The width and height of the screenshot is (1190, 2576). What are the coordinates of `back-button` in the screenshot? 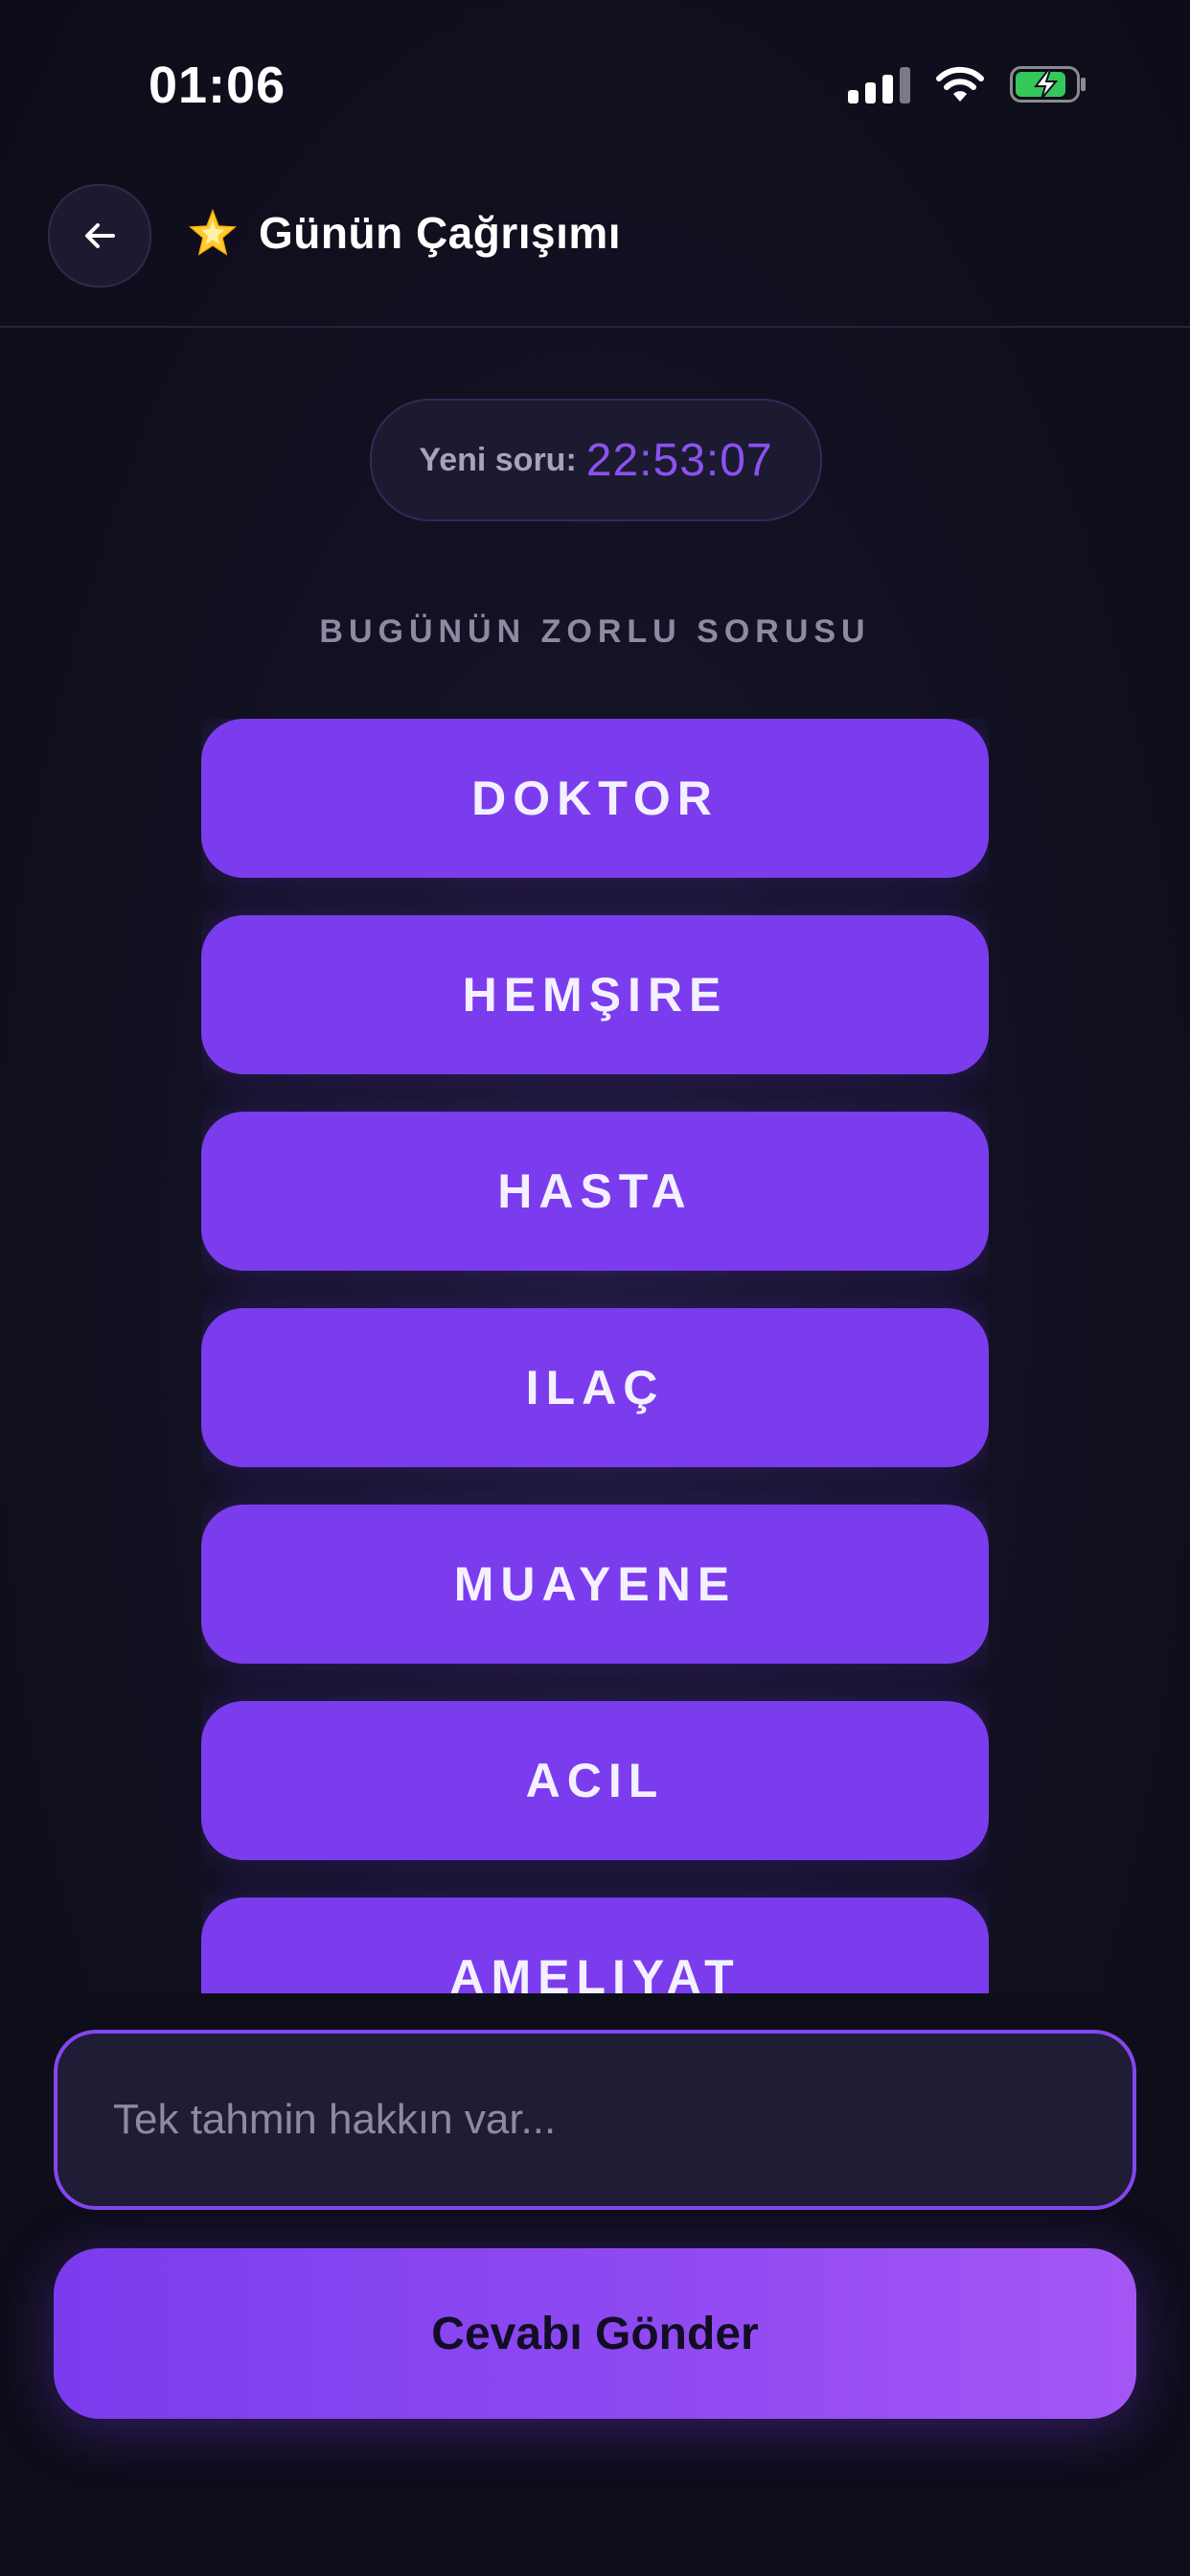 It's located at (99, 236).